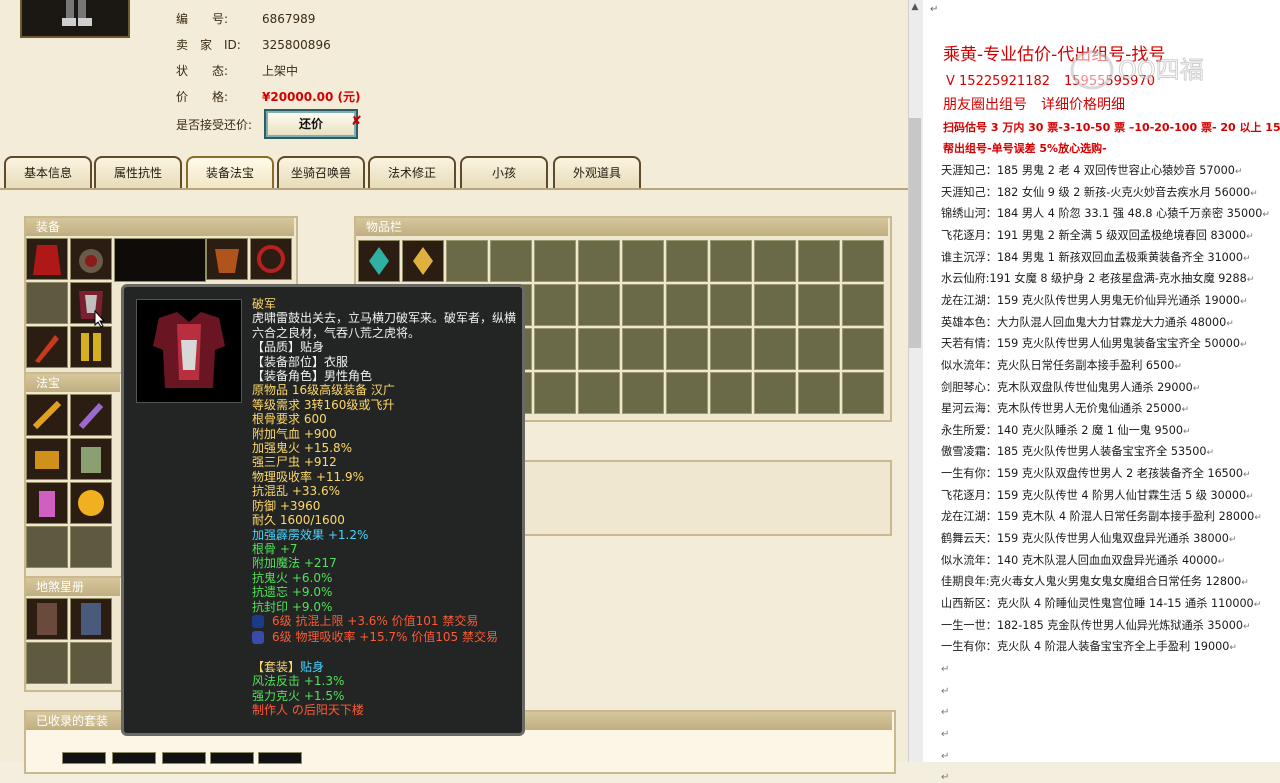 This screenshot has height=783, width=1280. I want to click on offer-row: 是否接受还价:, so click(214, 124).